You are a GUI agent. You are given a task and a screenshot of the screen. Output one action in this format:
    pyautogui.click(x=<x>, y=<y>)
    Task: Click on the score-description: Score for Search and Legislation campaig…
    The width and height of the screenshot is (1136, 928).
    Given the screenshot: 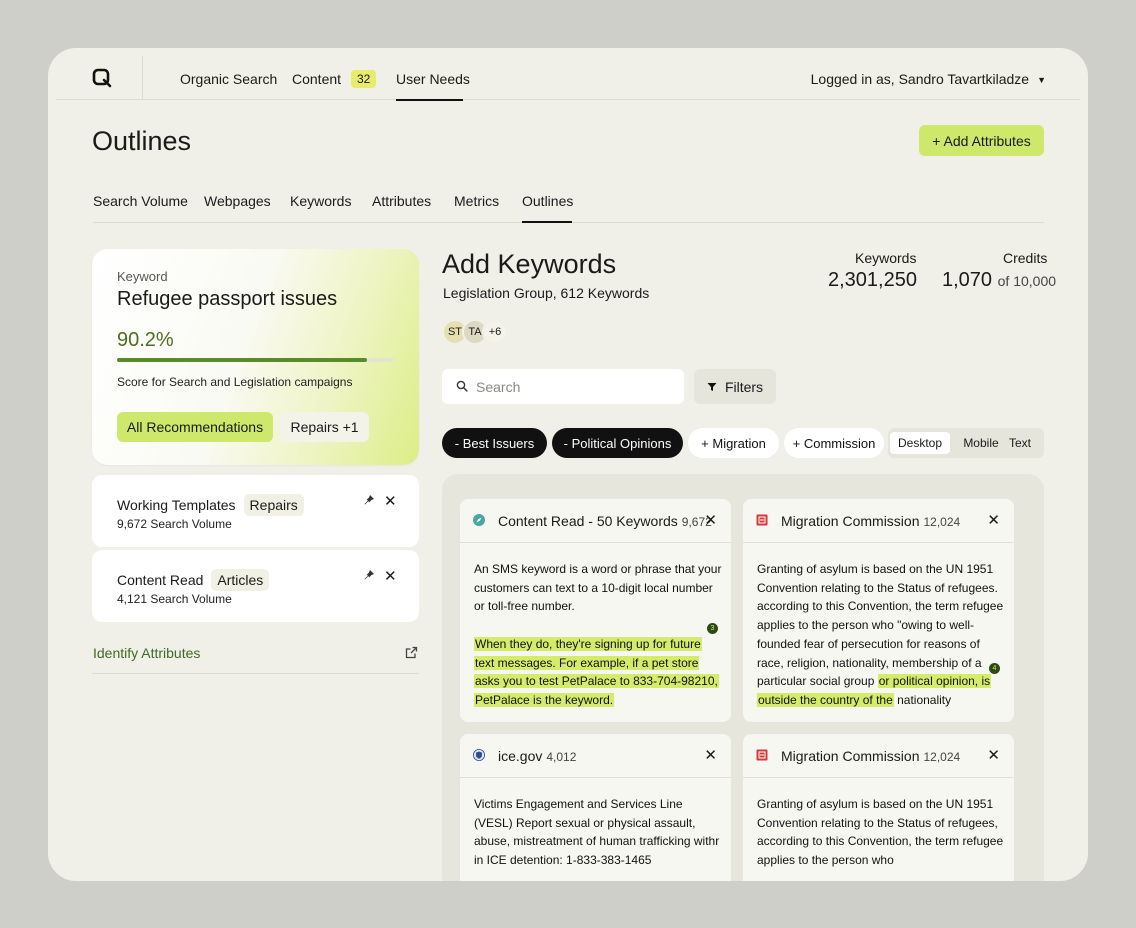 What is the action you would take?
    pyautogui.click(x=235, y=382)
    